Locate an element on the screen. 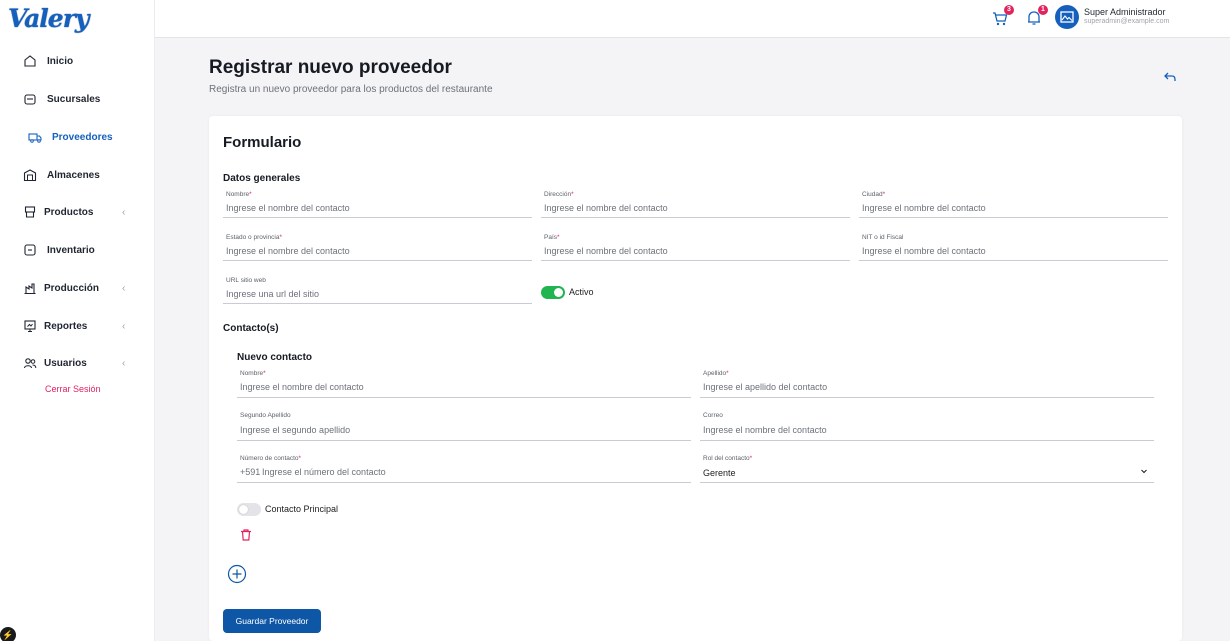 The height and width of the screenshot is (641, 1230). sidebar-item-label: Usuarios is located at coordinates (65, 363).